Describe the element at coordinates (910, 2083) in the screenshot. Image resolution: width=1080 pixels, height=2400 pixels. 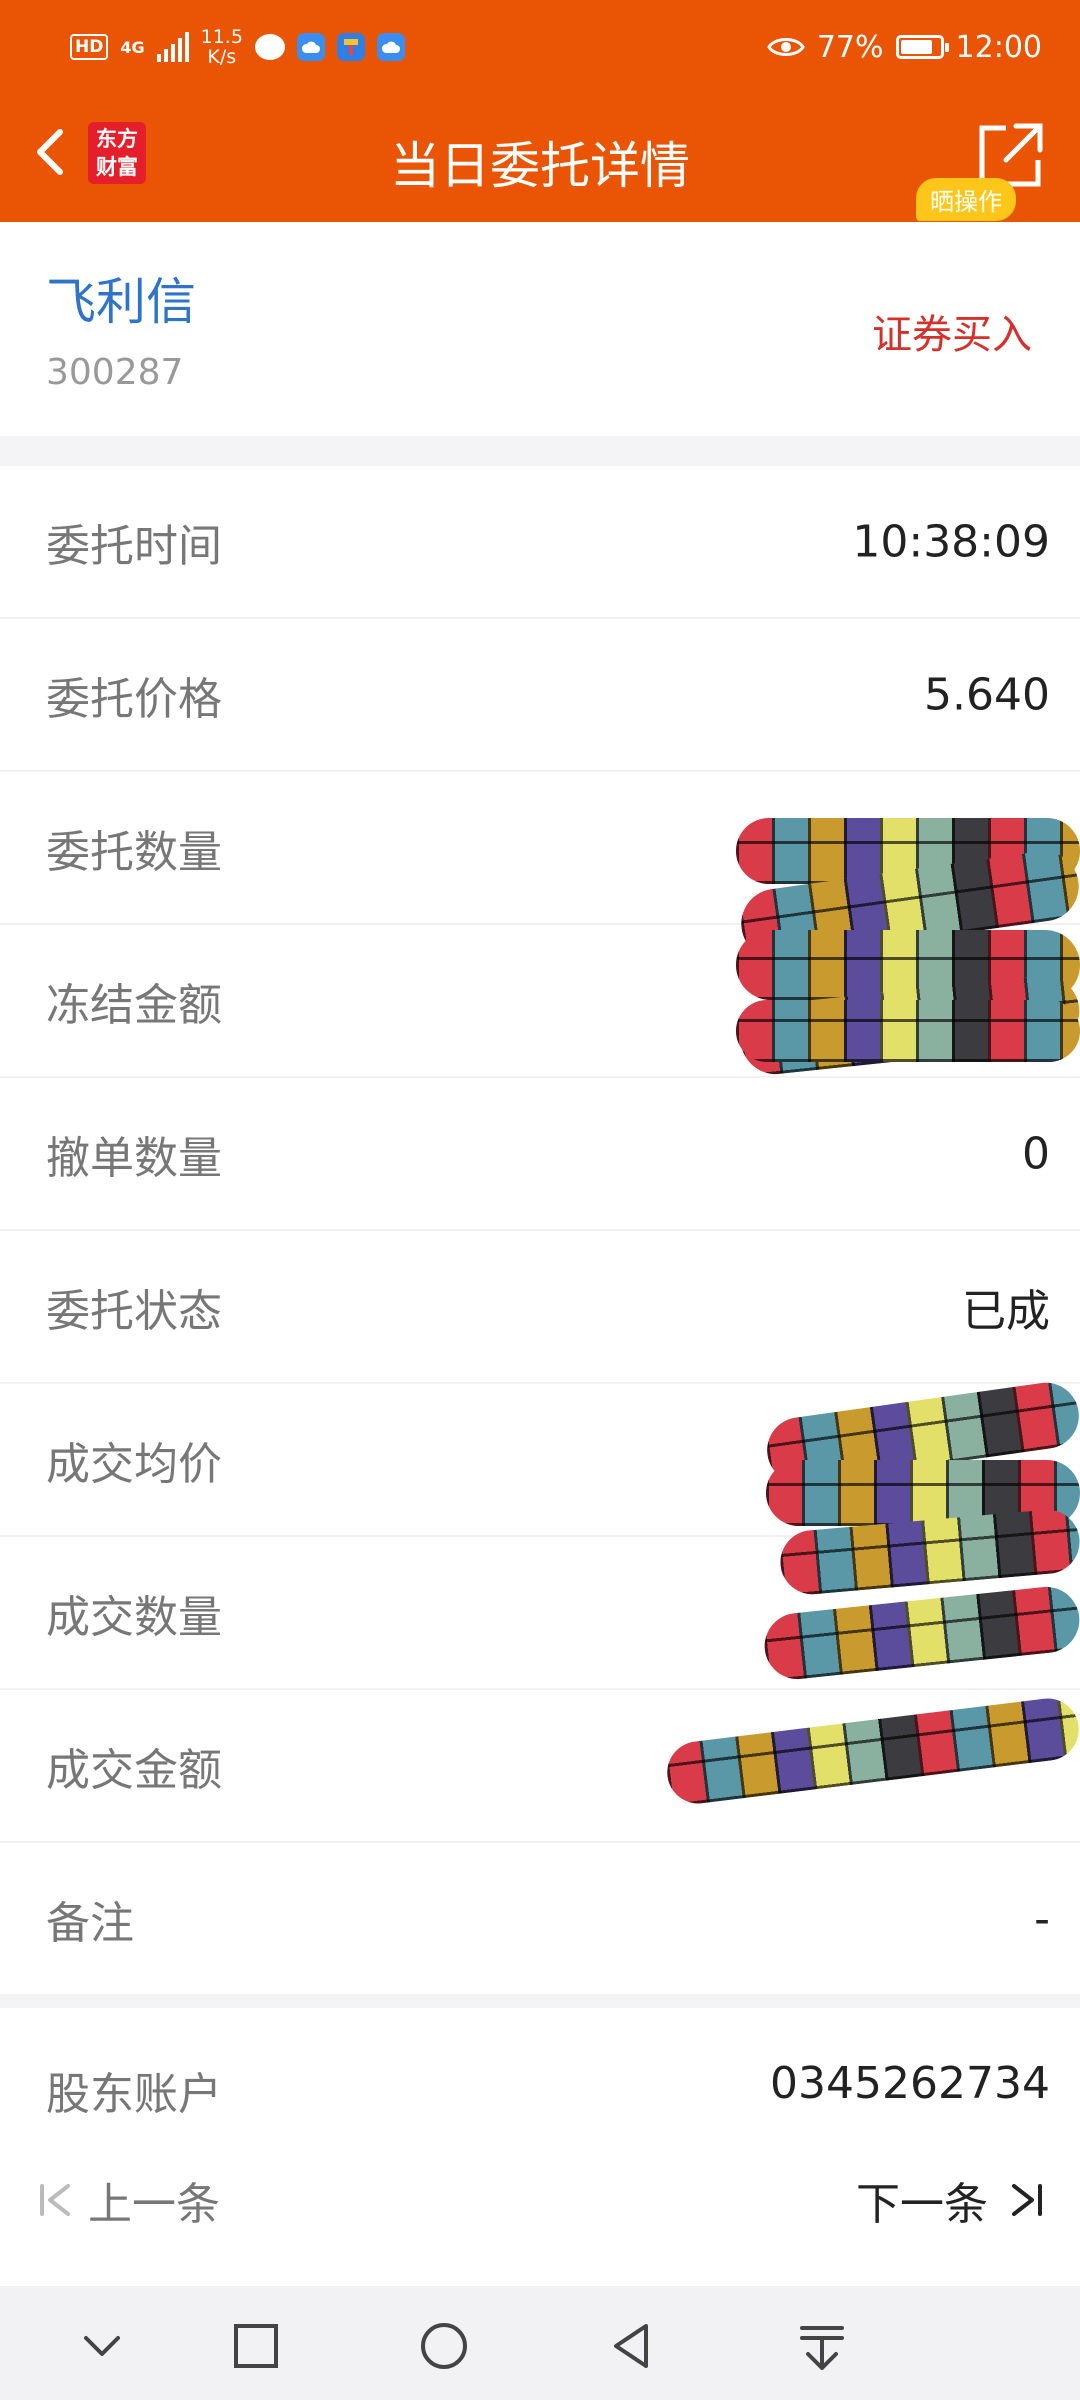
I see `account-value: 0345262734` at that location.